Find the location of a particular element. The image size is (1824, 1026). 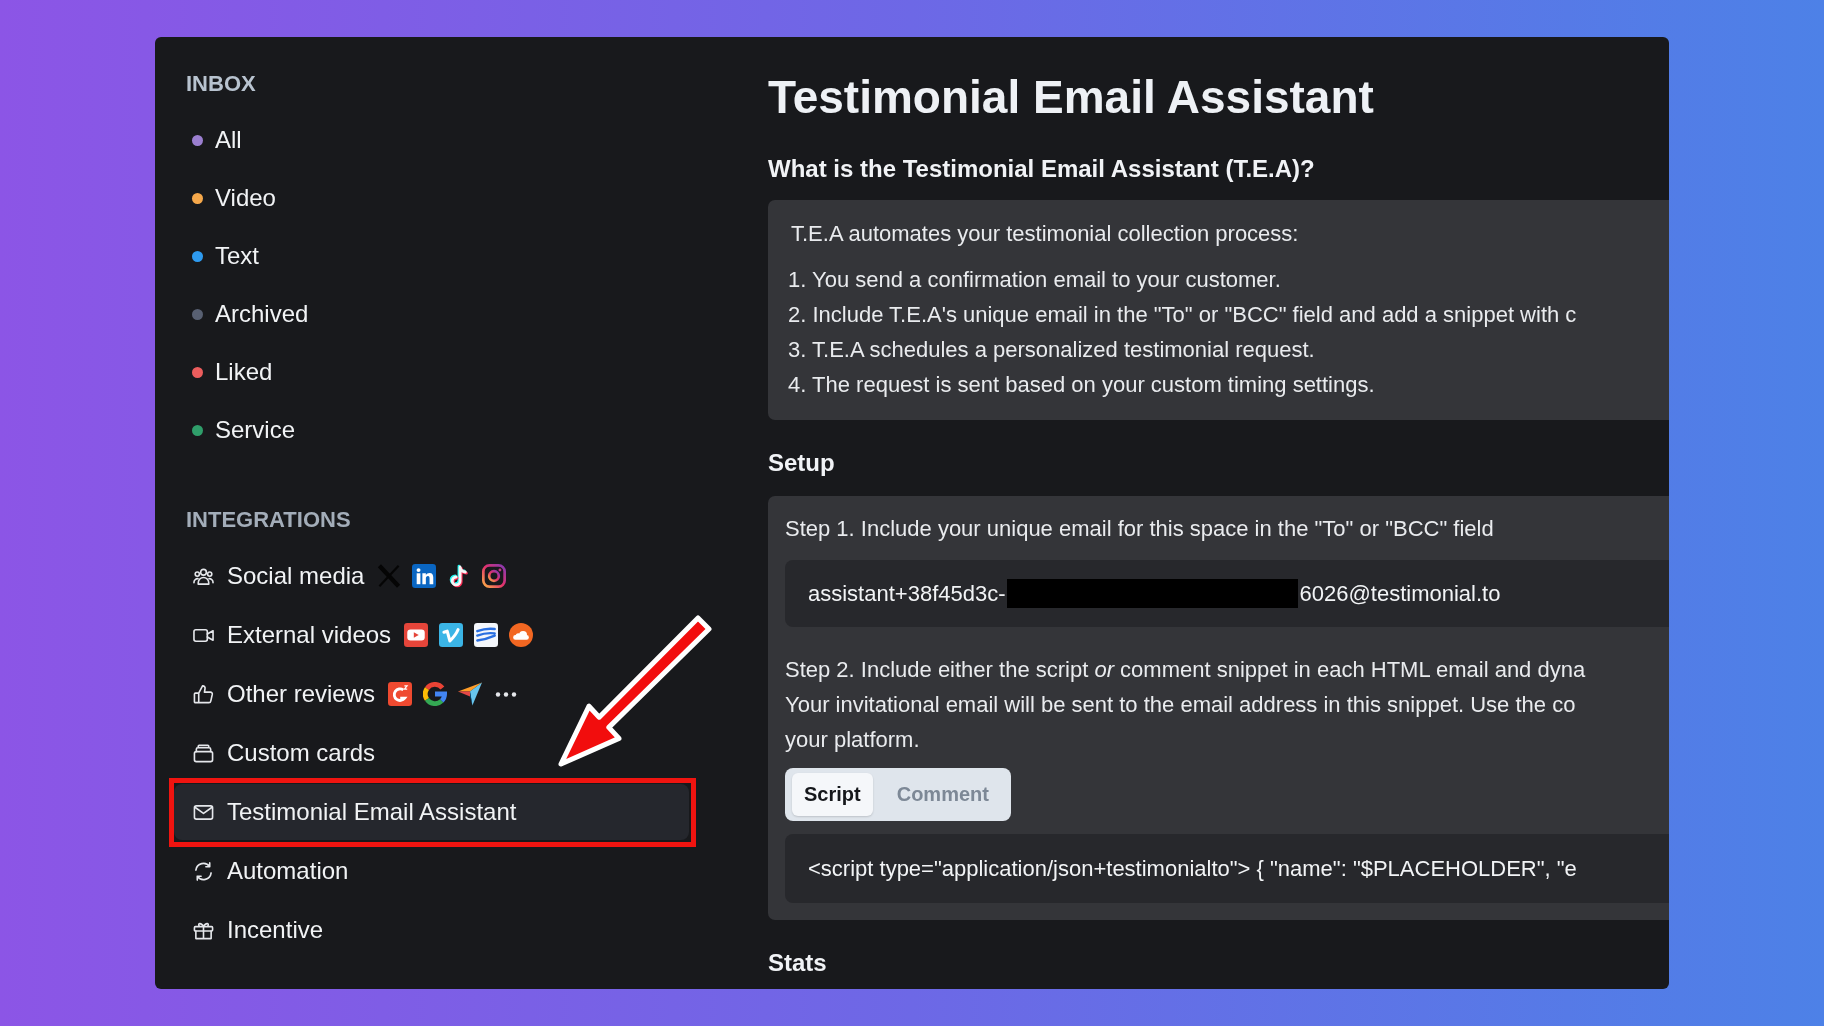

section-heading: Setup is located at coordinates (801, 463).